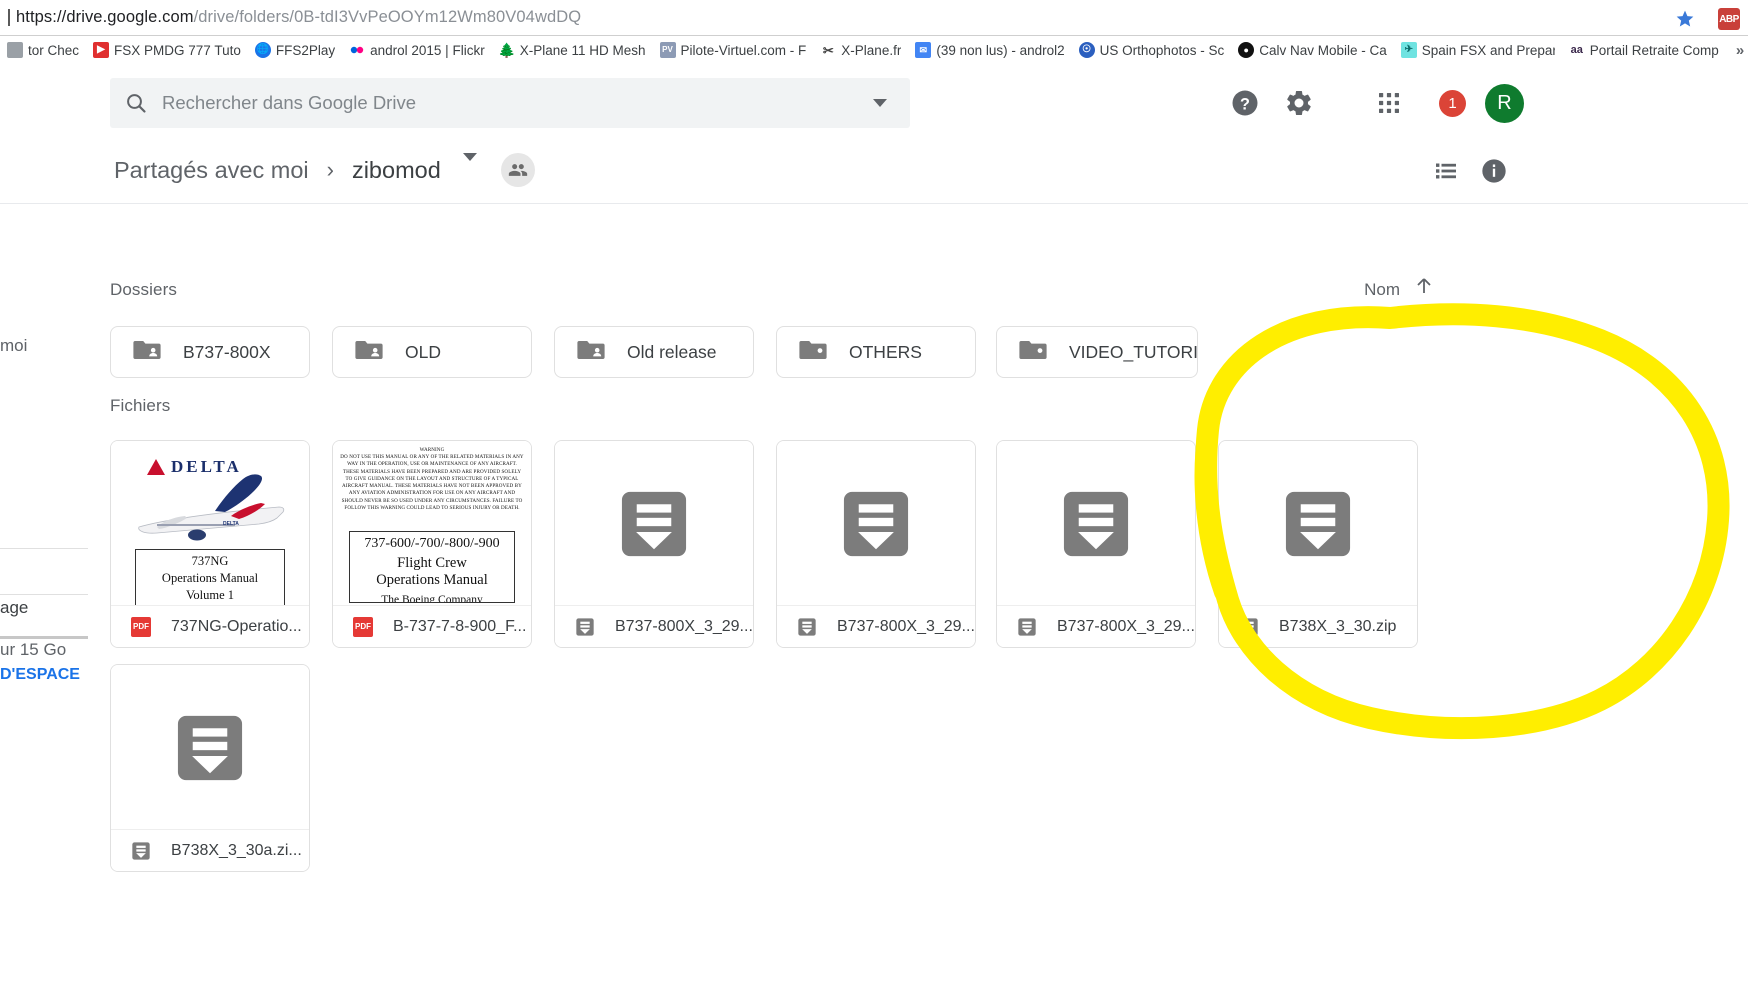 The image size is (1748, 997). Describe the element at coordinates (1086, 50) in the screenshot. I see `orthophotos-favicon-icon: ☉` at that location.